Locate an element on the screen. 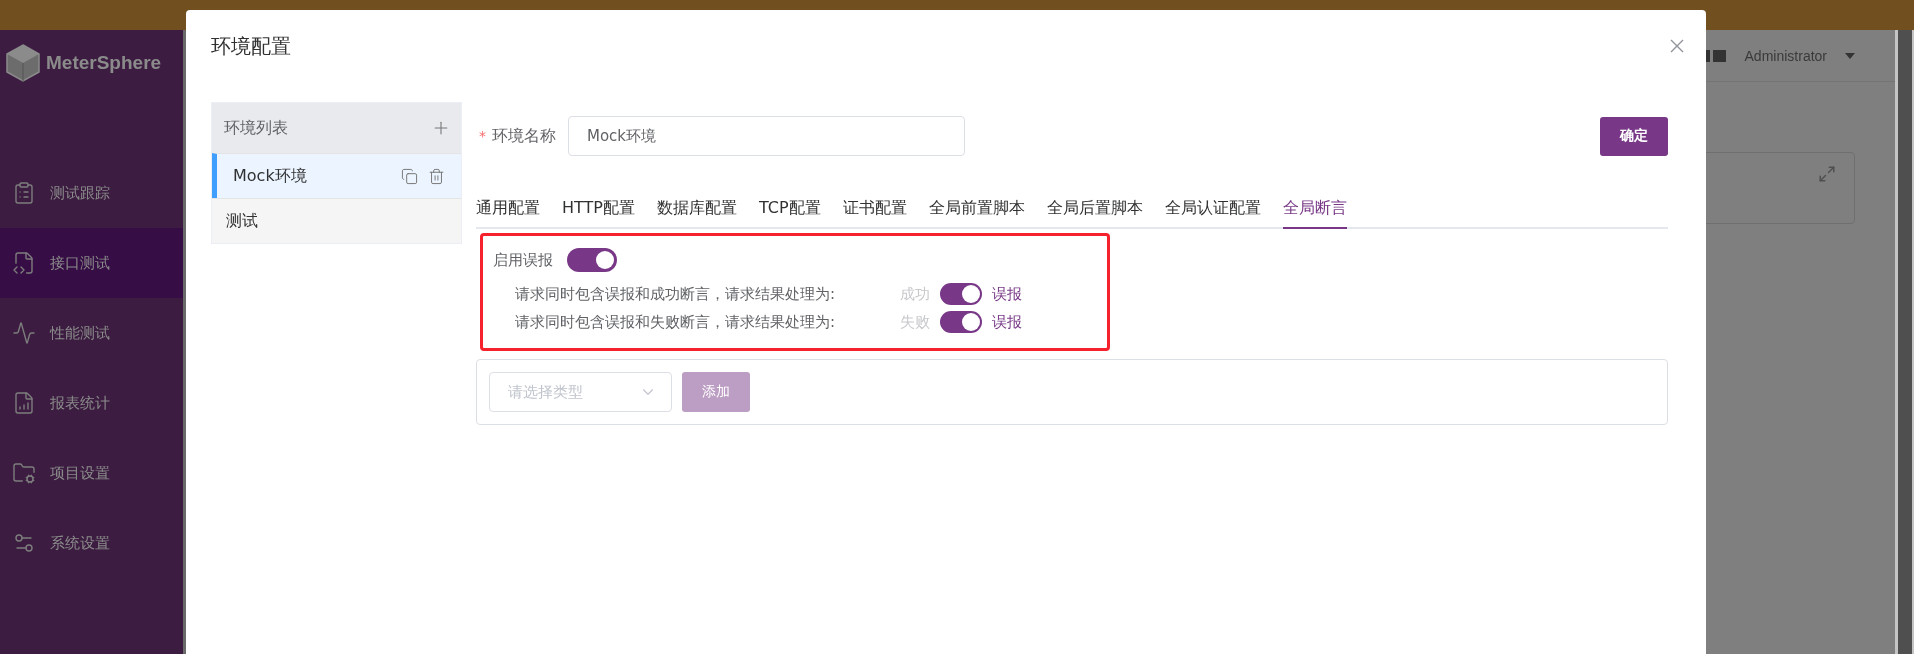 The width and height of the screenshot is (1914, 654). copy-icon is located at coordinates (409, 176).